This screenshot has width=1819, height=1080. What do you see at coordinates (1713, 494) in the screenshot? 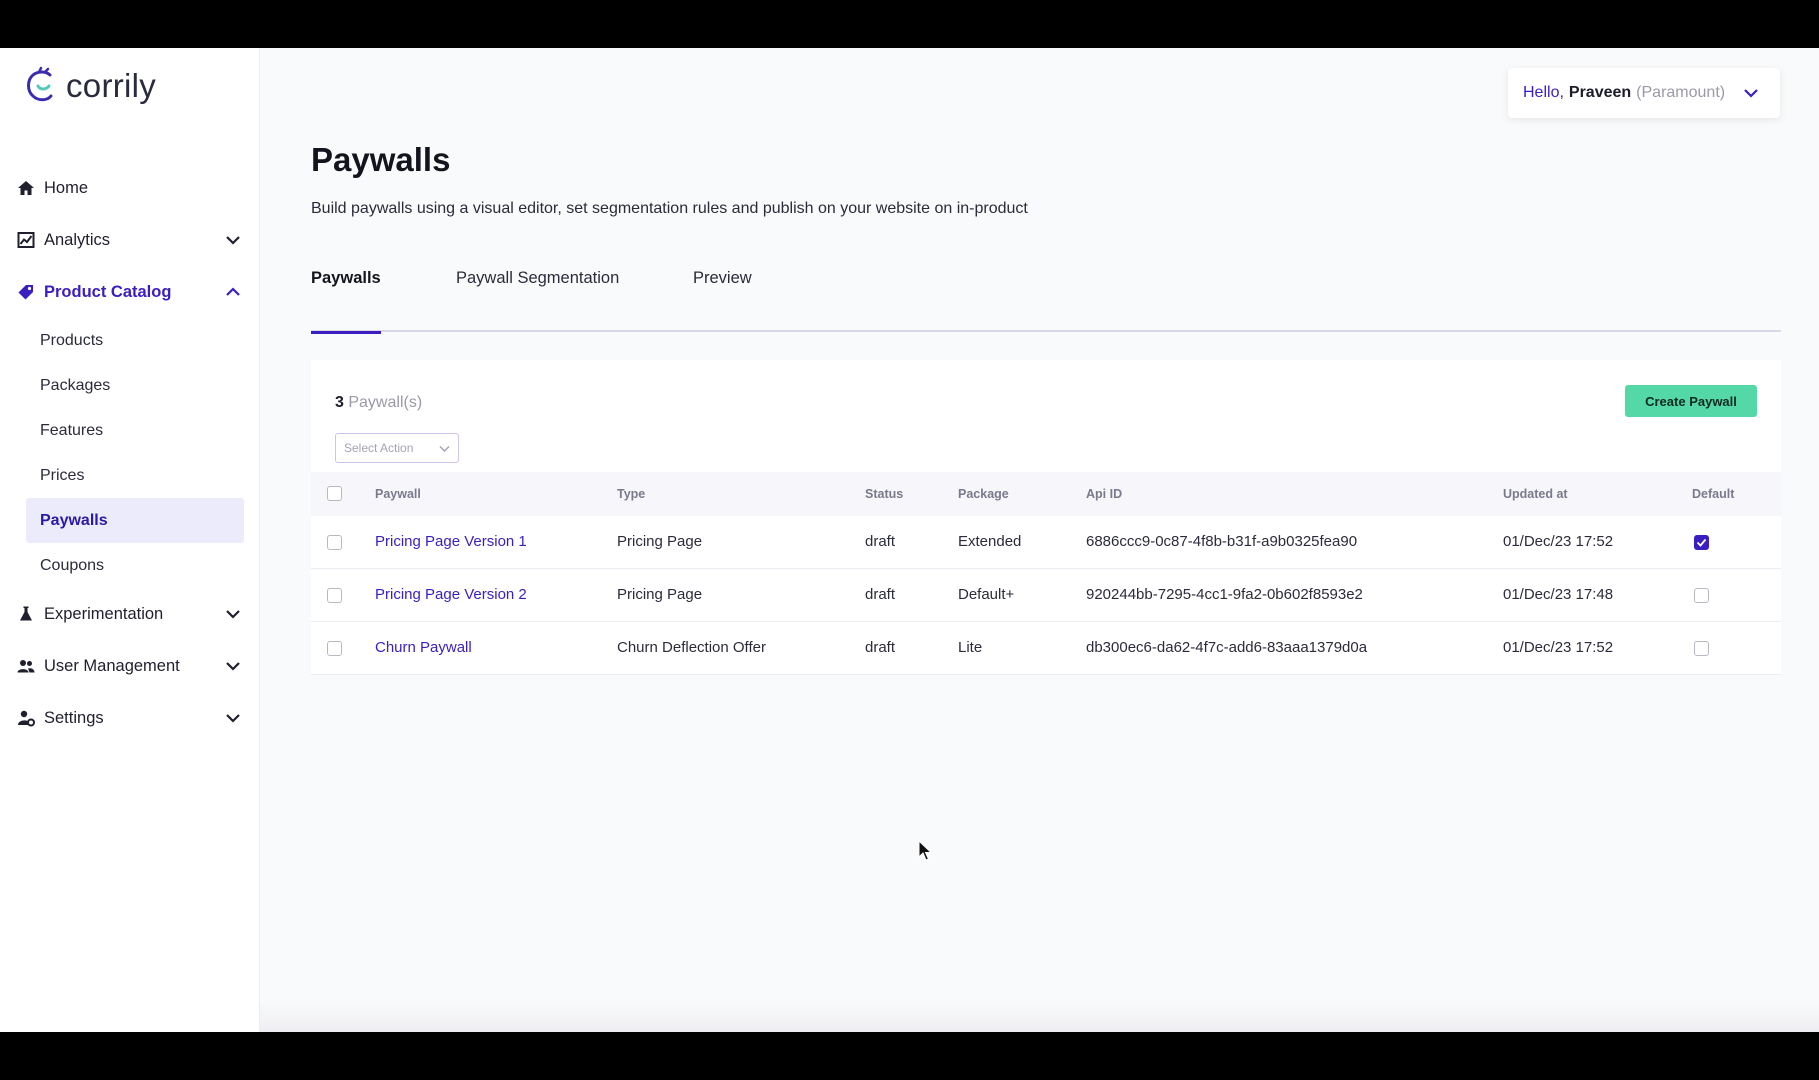
I see `column-header-default: Default` at bounding box center [1713, 494].